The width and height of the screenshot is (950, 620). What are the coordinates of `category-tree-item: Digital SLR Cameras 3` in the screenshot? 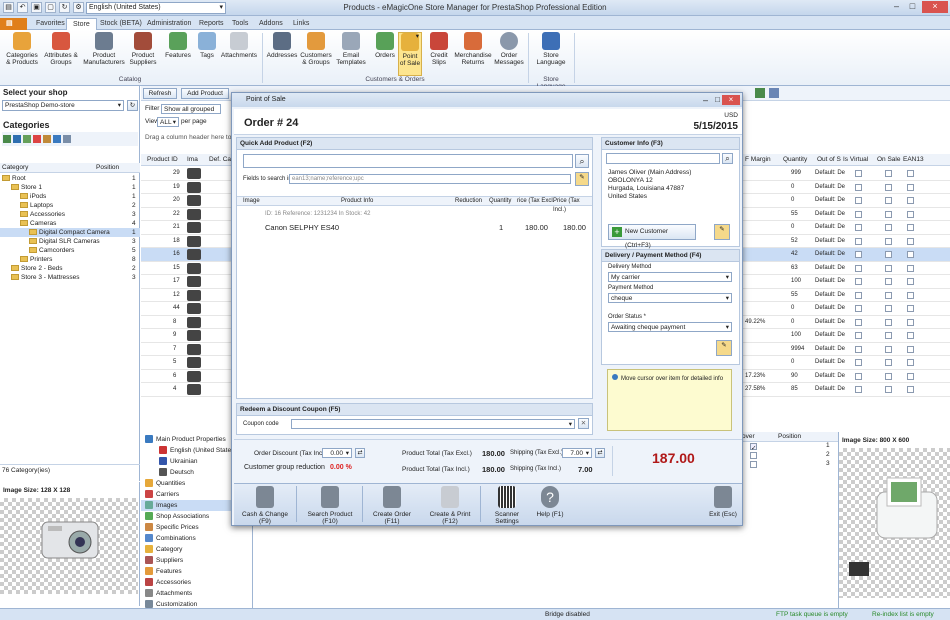 It's located at (70, 241).